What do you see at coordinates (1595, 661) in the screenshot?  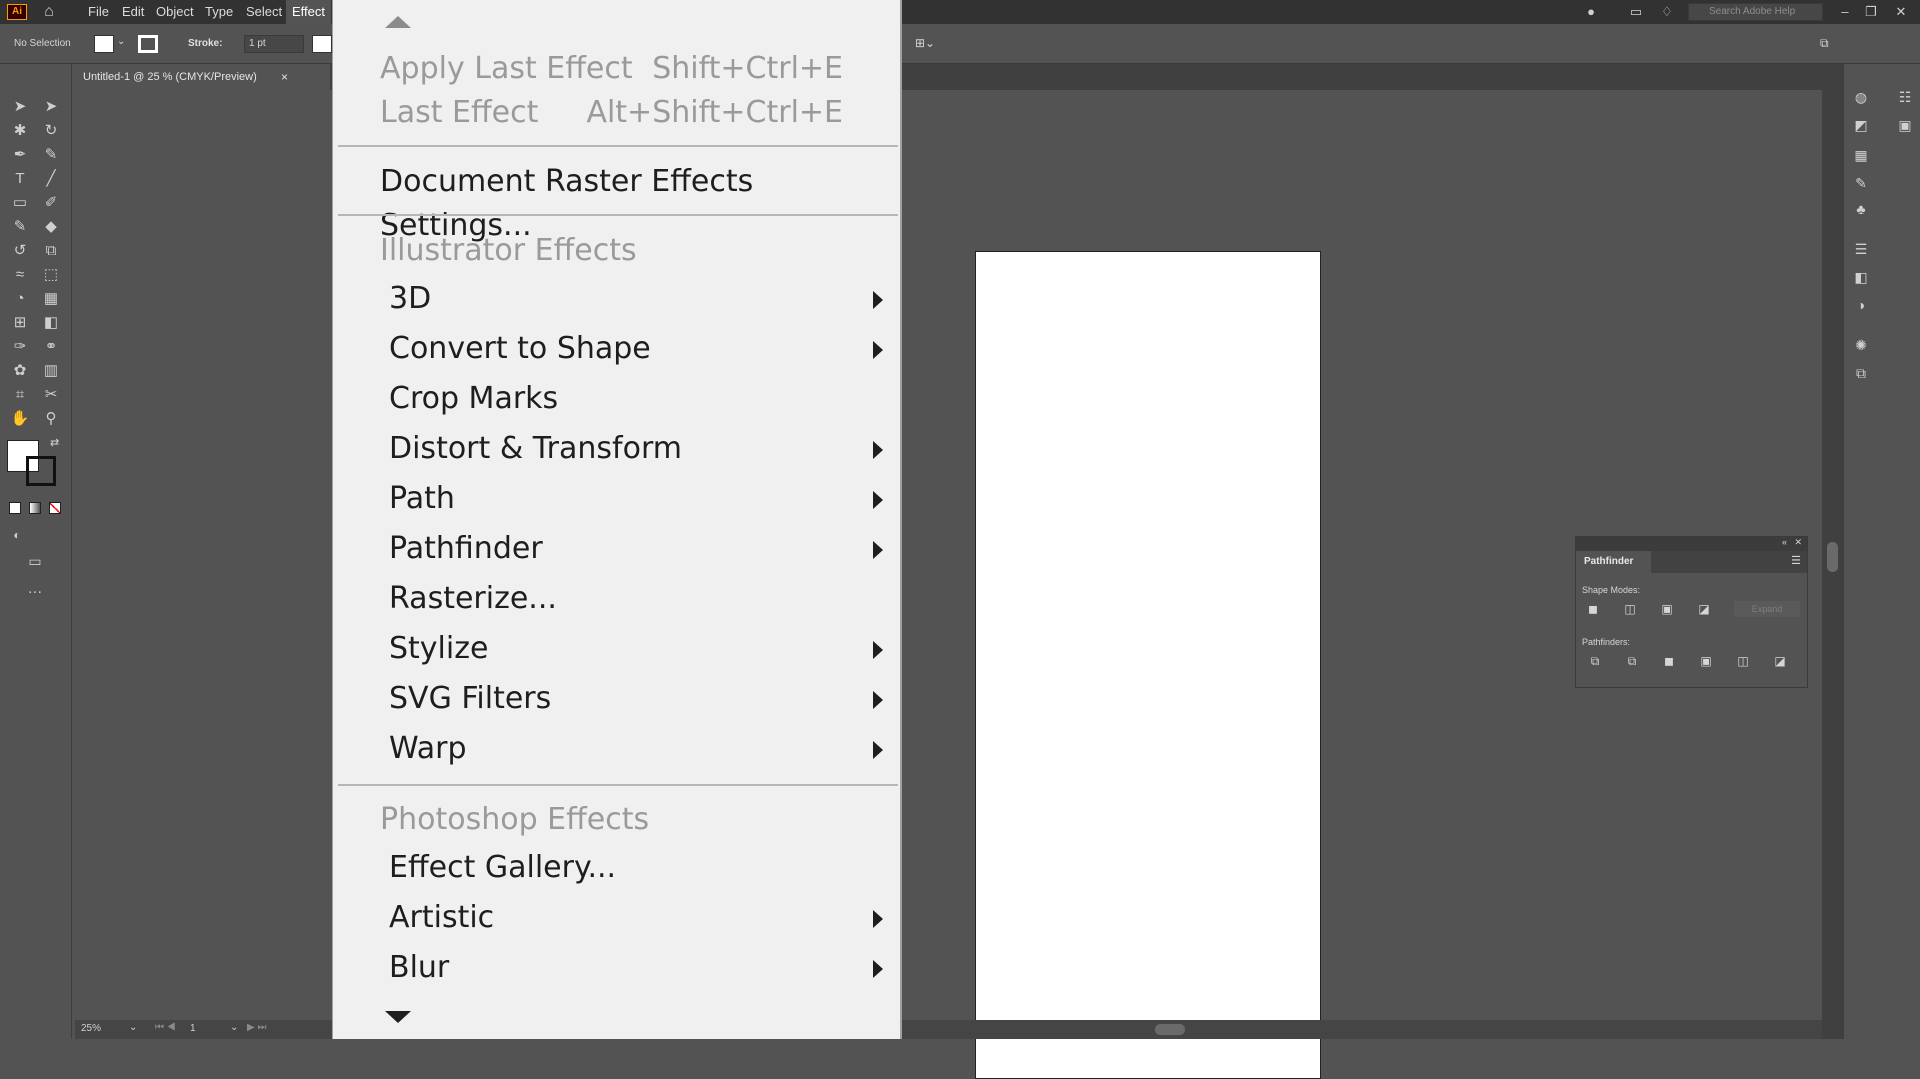 I see `divide-icon: ⧉` at bounding box center [1595, 661].